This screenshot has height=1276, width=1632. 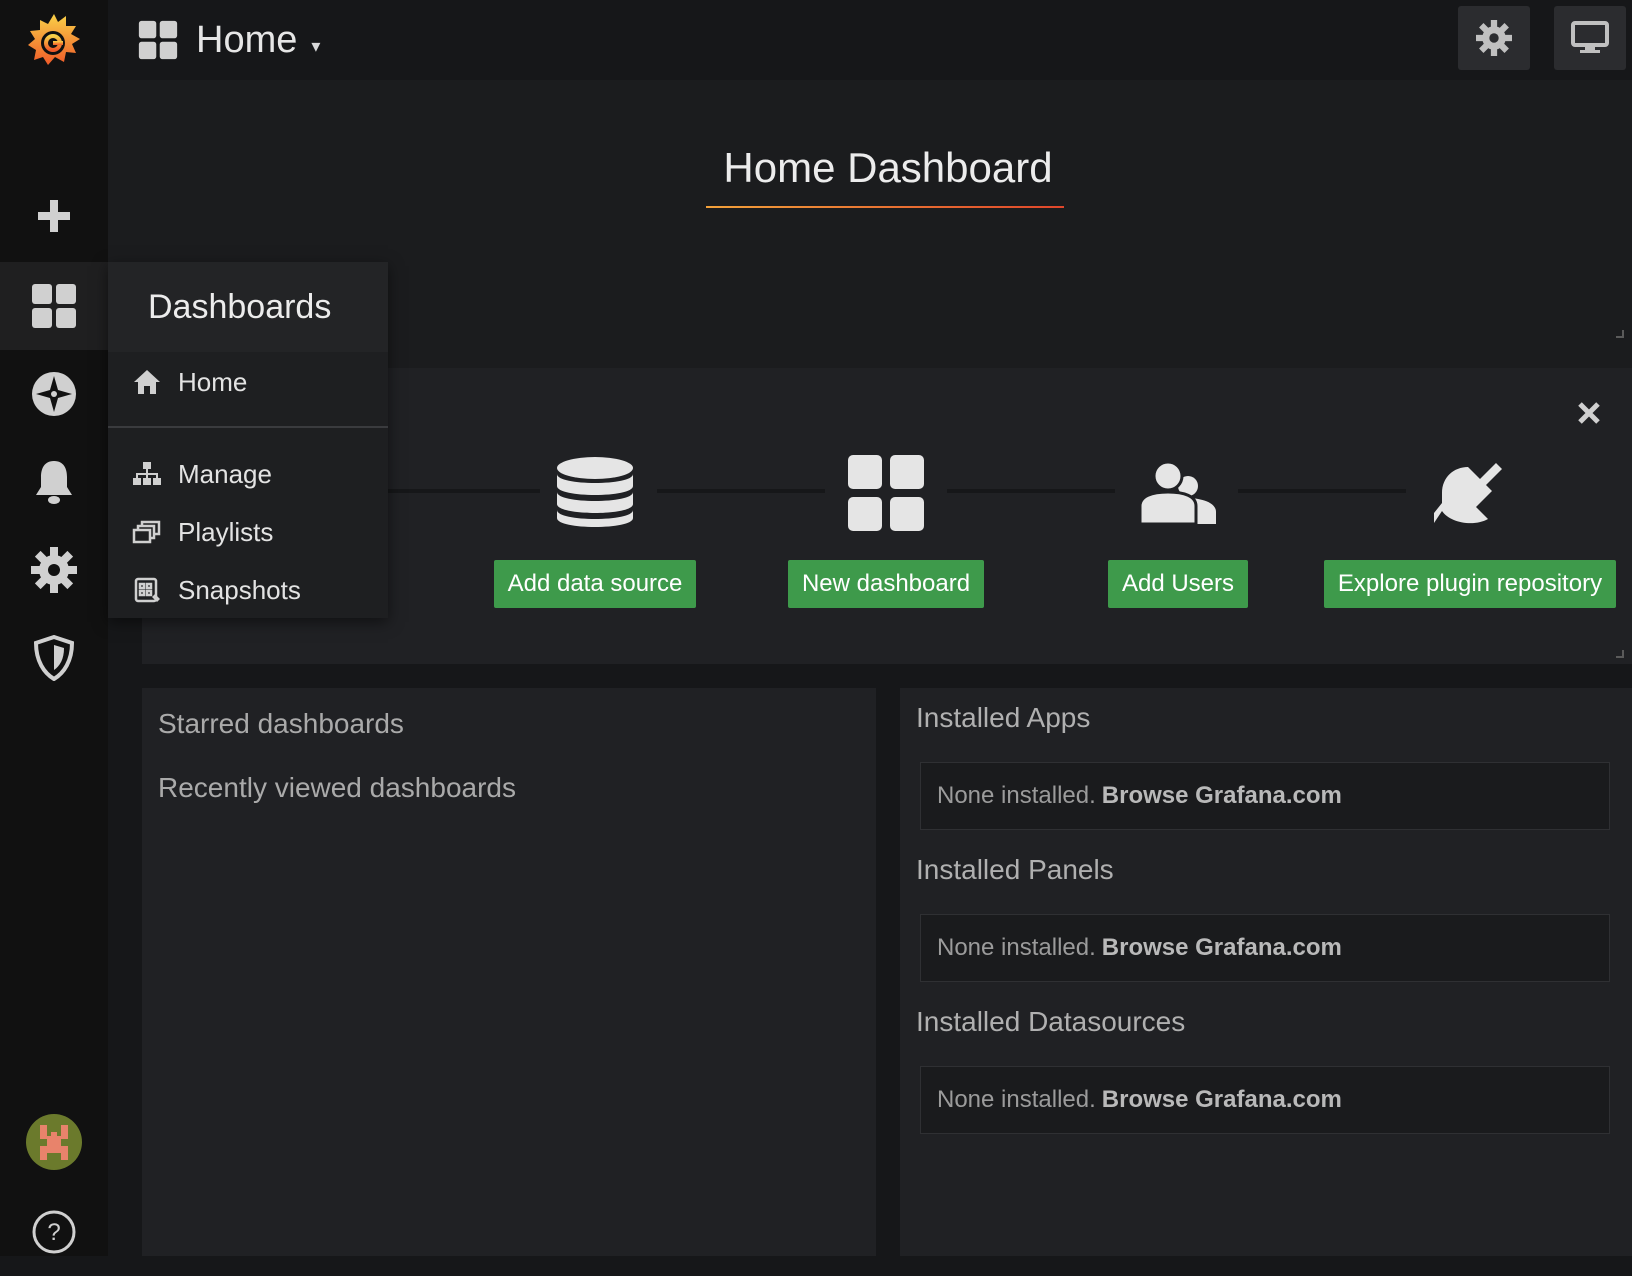 I want to click on installed-datasources-empty: None installed. Browse Grafana.com, so click(x=1265, y=1100).